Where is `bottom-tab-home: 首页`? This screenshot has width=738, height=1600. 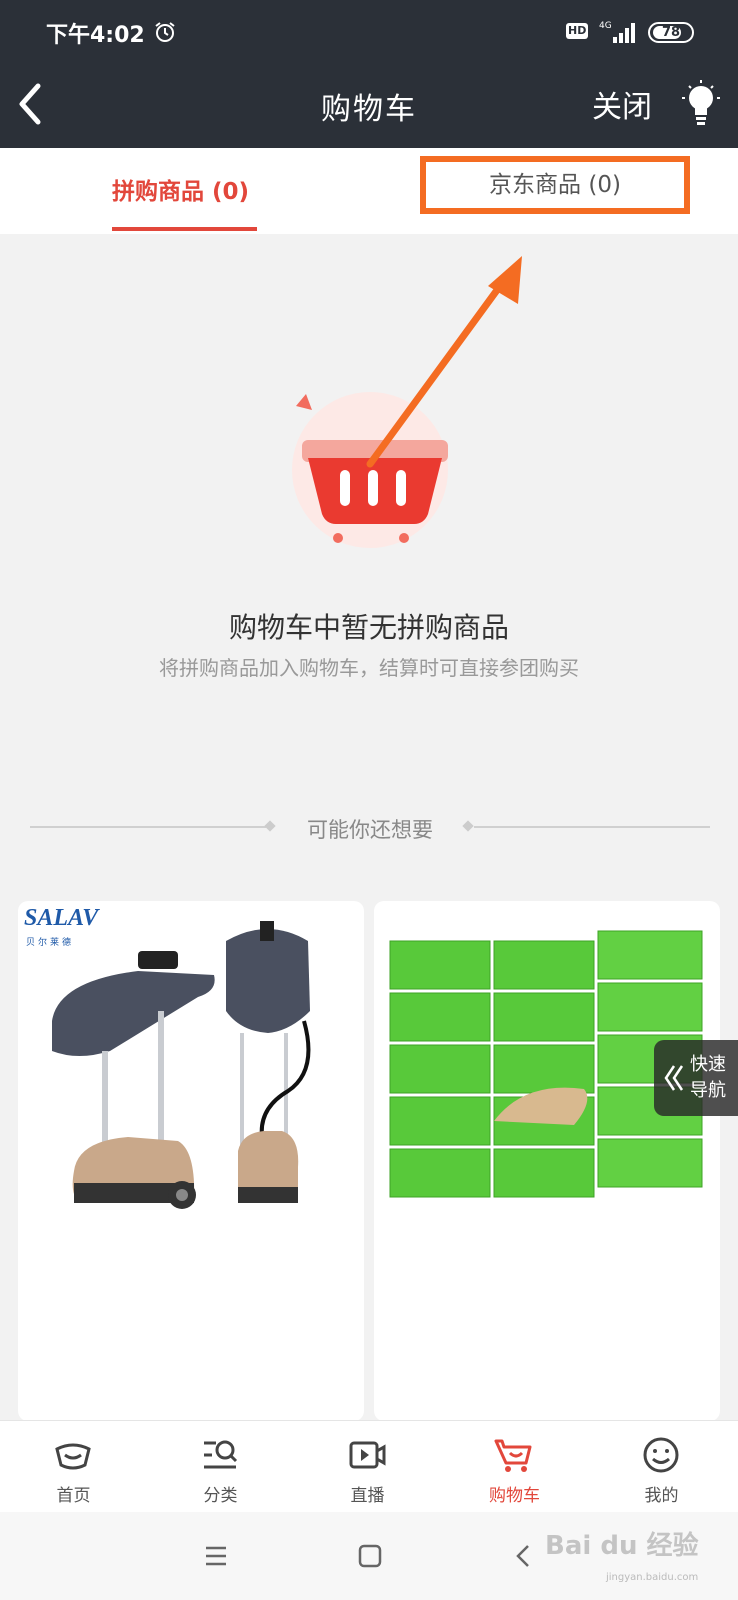 bottom-tab-home: 首页 is located at coordinates (73, 1467).